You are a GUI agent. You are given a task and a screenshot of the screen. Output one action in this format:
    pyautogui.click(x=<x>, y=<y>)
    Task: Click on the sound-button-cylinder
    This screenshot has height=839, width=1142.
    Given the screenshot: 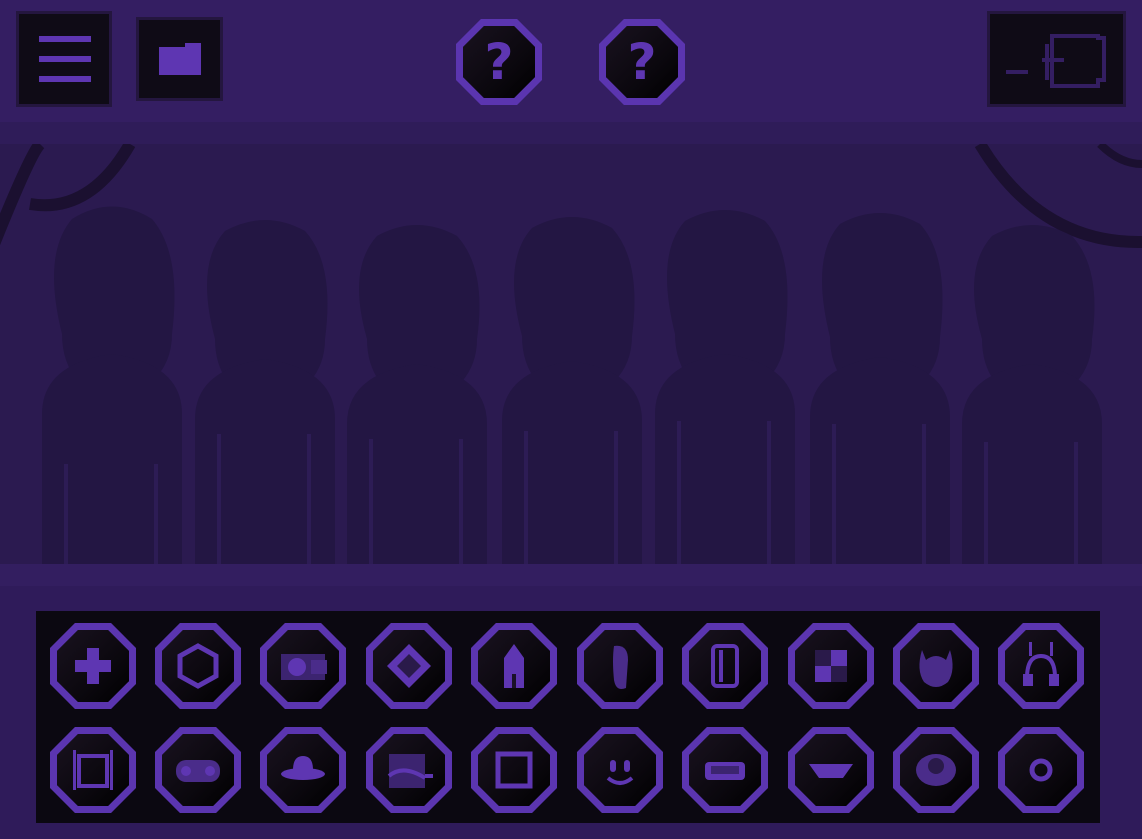 What is the action you would take?
    pyautogui.click(x=725, y=666)
    